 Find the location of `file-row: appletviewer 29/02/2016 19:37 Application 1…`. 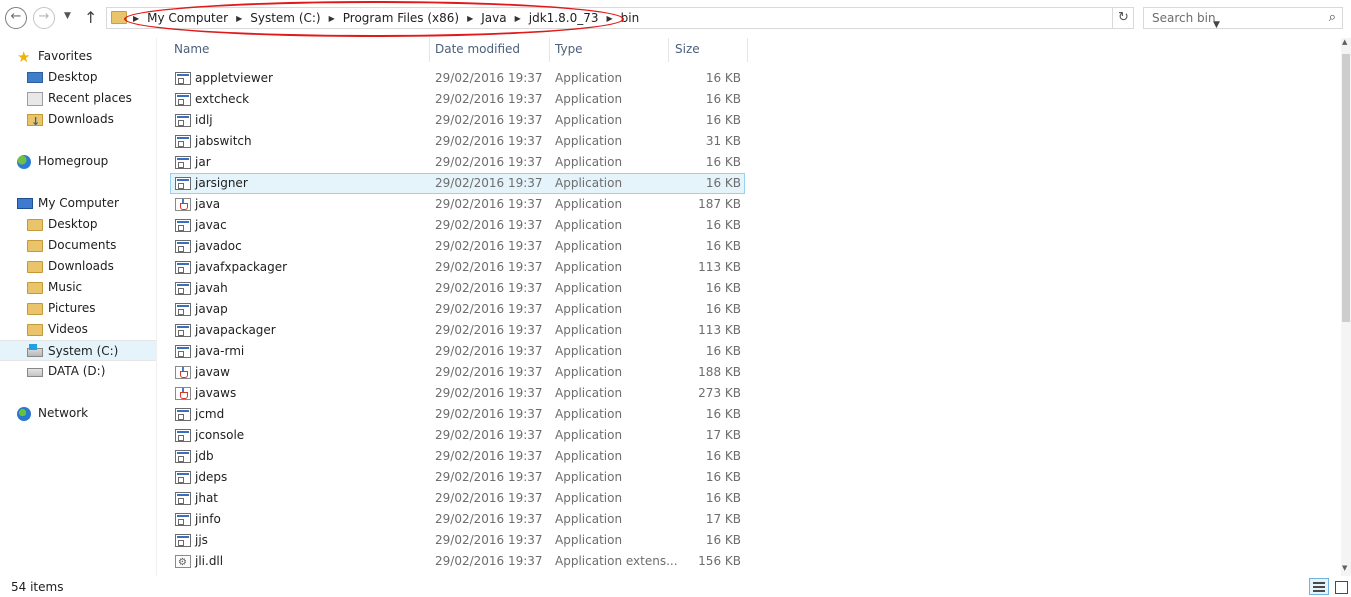

file-row: appletviewer 29/02/2016 19:37 Application 1… is located at coordinates (457, 78).